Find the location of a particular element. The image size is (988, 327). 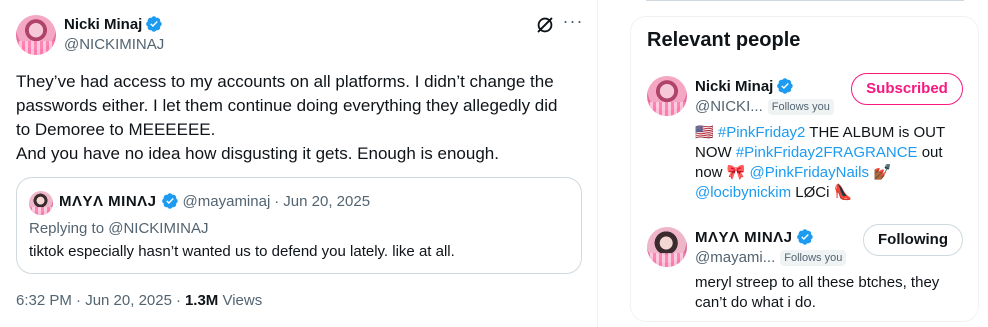

author-avatar is located at coordinates (36, 35).